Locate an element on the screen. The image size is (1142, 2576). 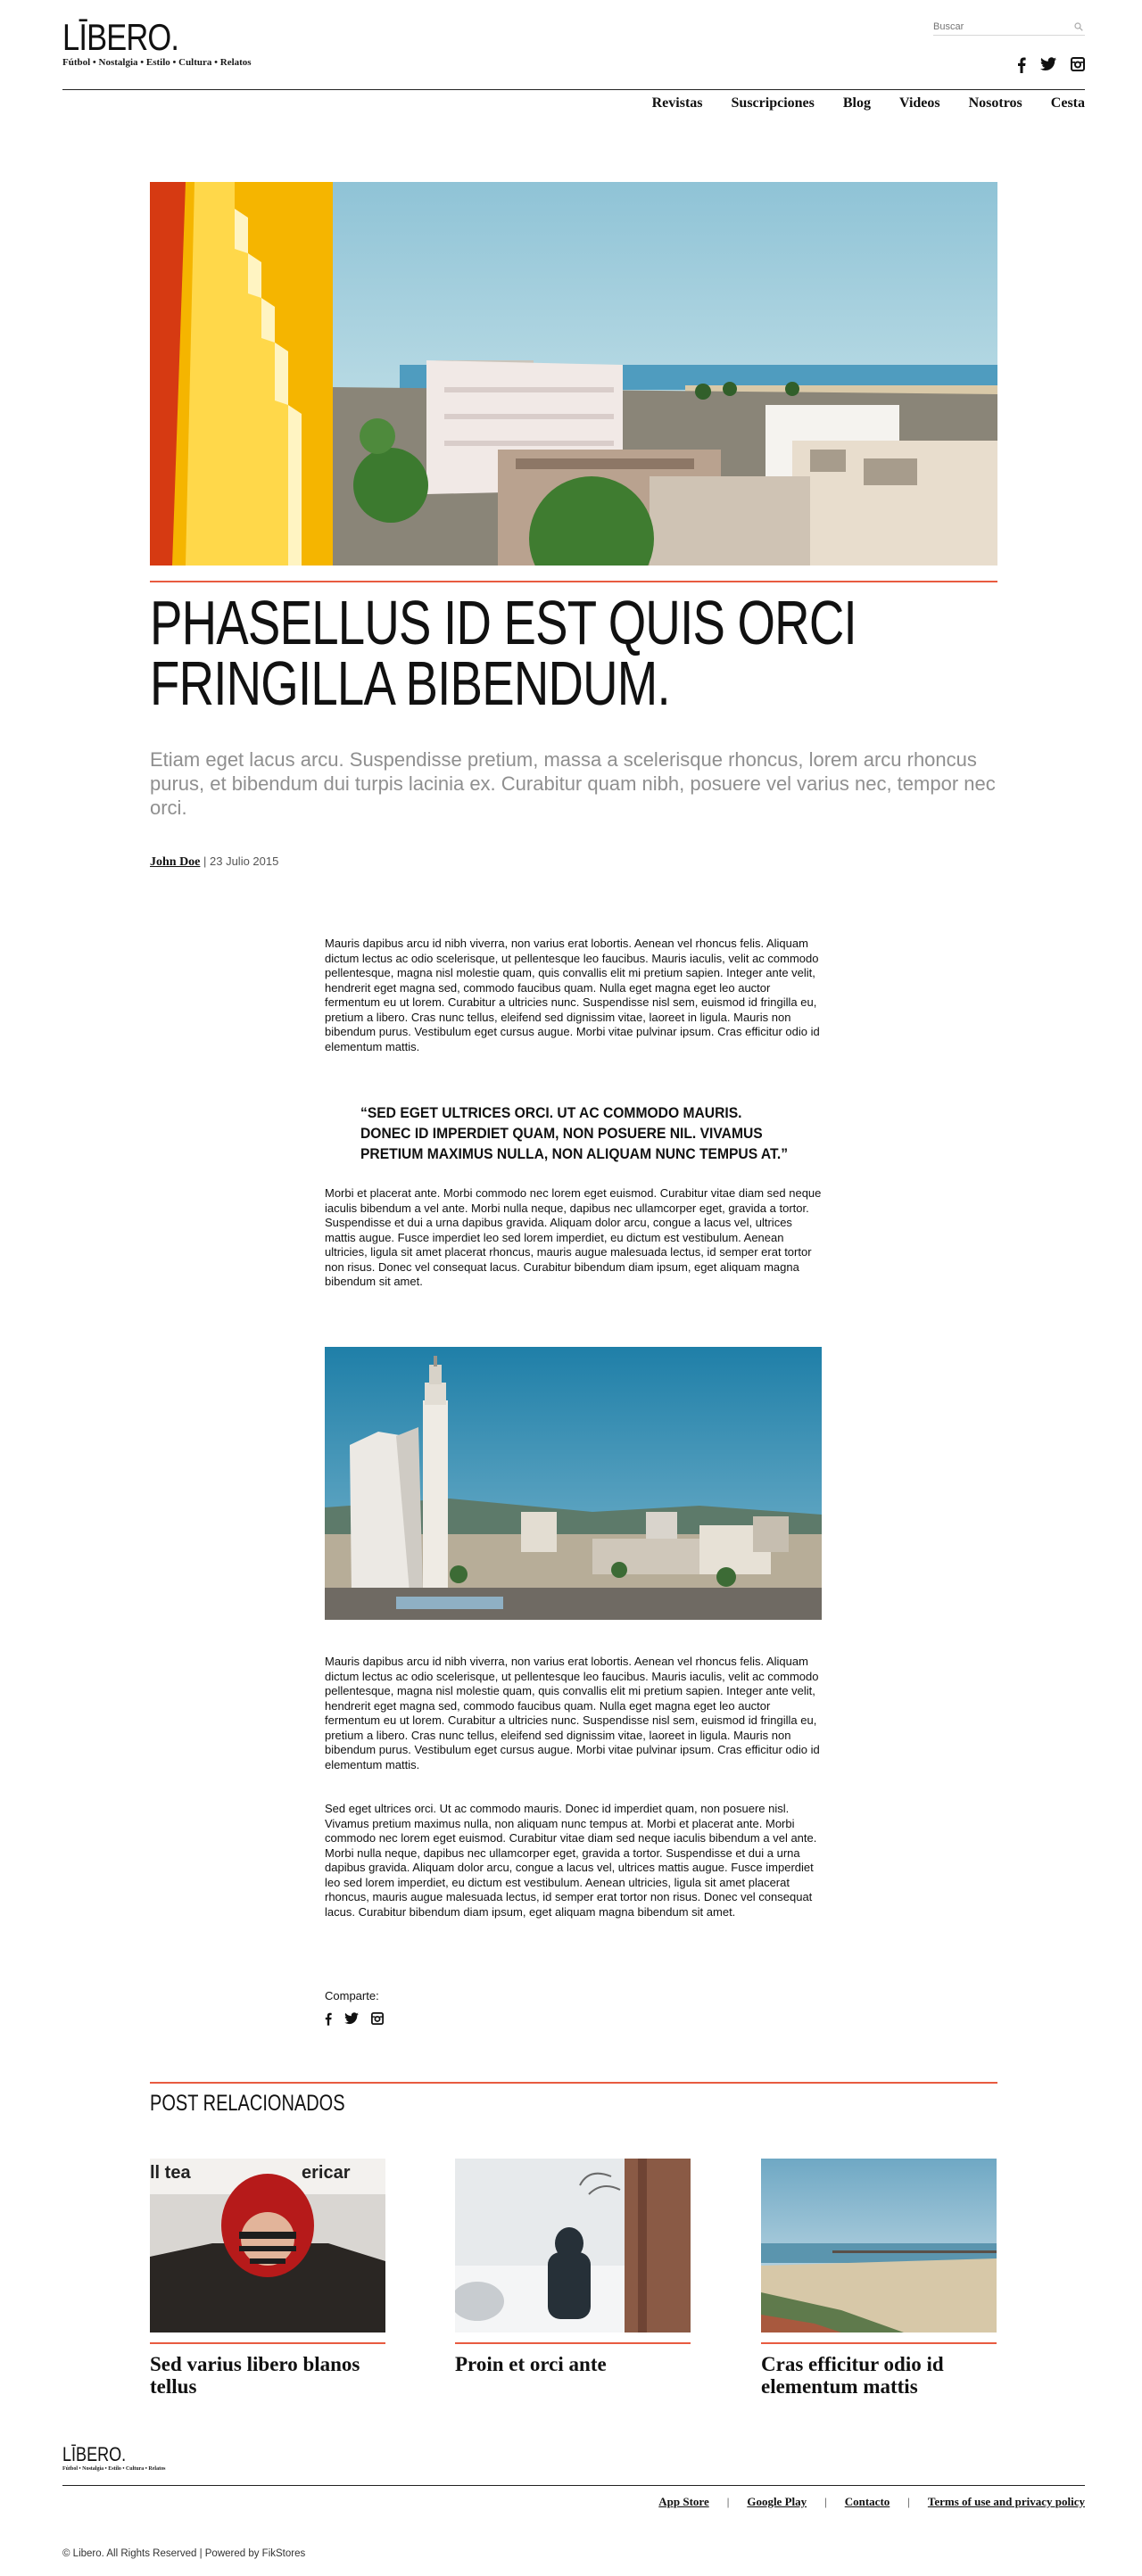
share-buttons is located at coordinates (354, 2019).